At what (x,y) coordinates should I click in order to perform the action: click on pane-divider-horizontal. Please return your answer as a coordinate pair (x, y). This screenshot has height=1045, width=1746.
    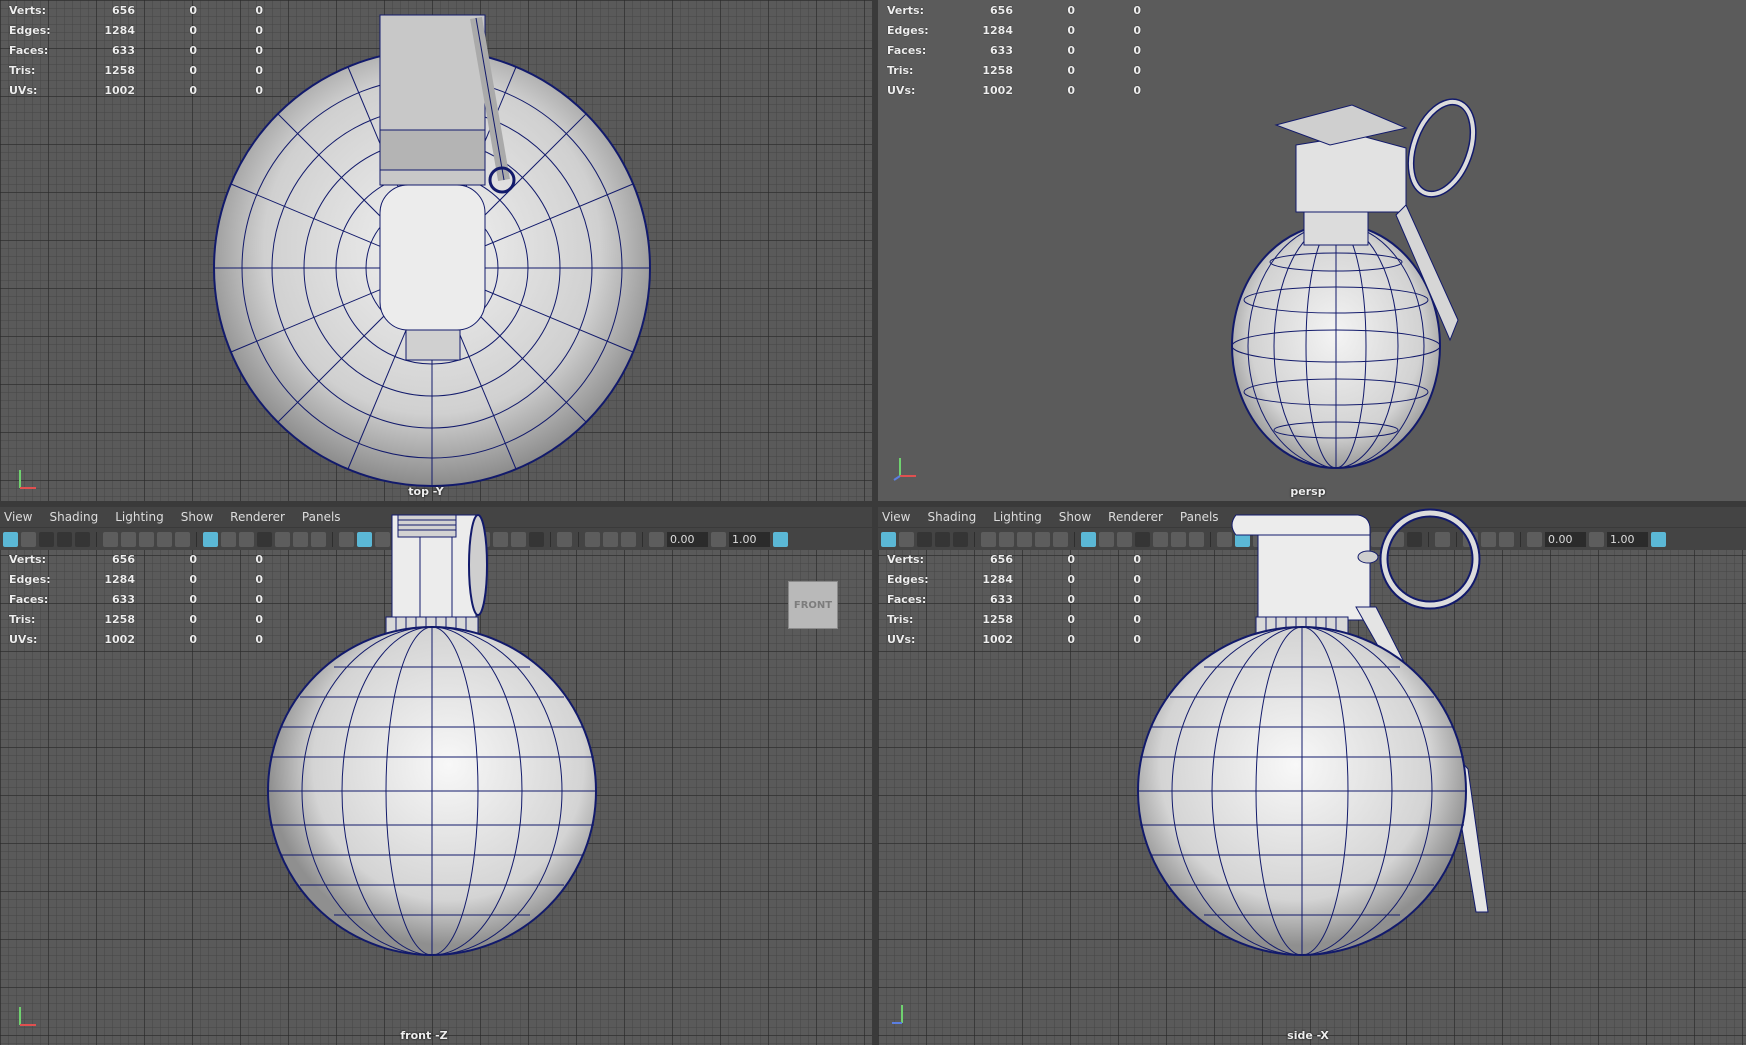
    Looking at the image, I should click on (873, 504).